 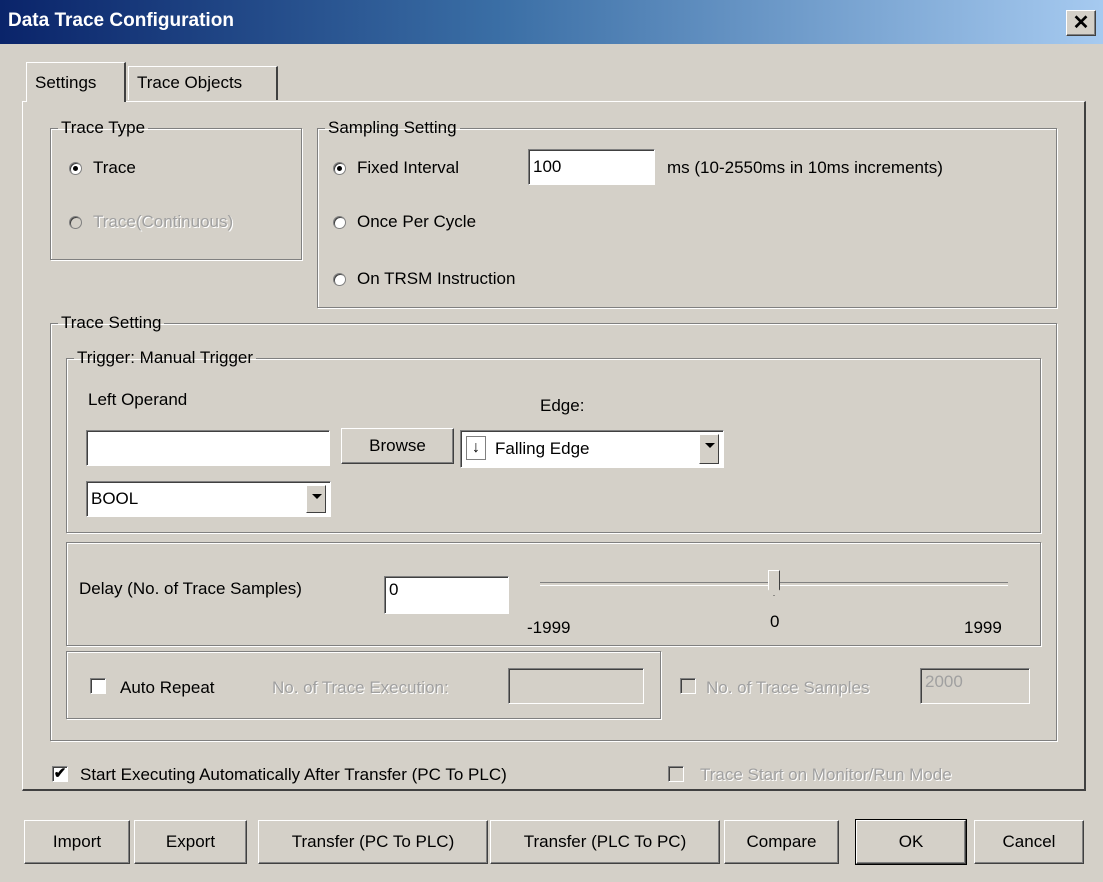 What do you see at coordinates (339, 279) in the screenshot?
I see `on-trsm-radio` at bounding box center [339, 279].